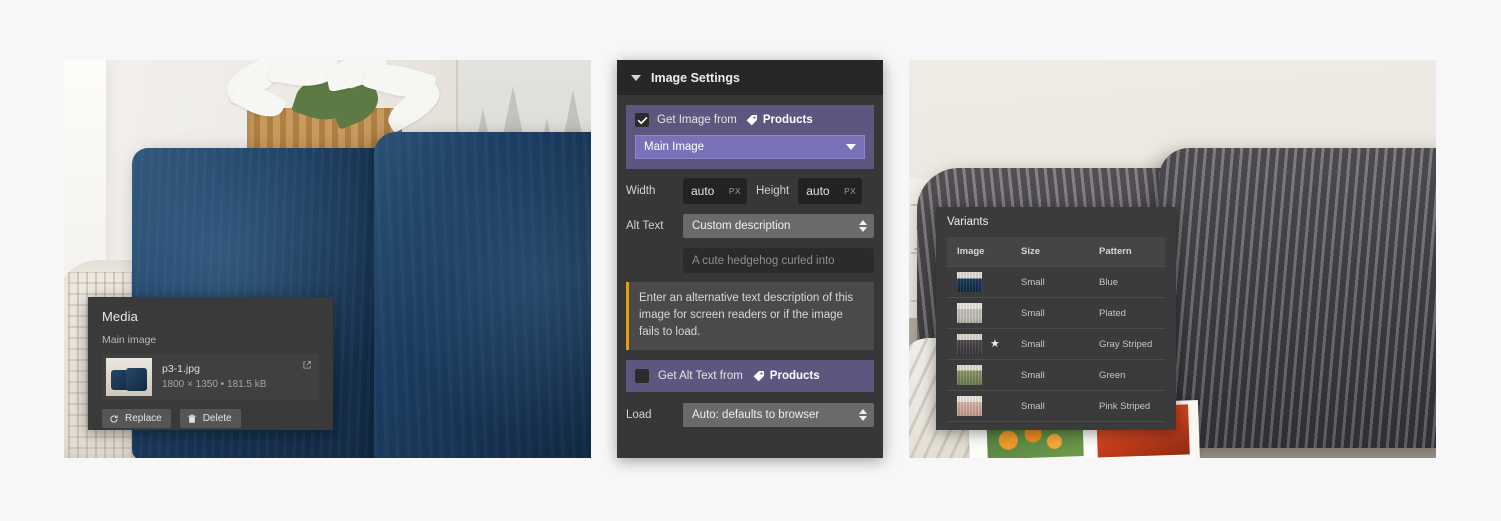 The height and width of the screenshot is (521, 1501). I want to click on media-panel-title: Media, so click(120, 316).